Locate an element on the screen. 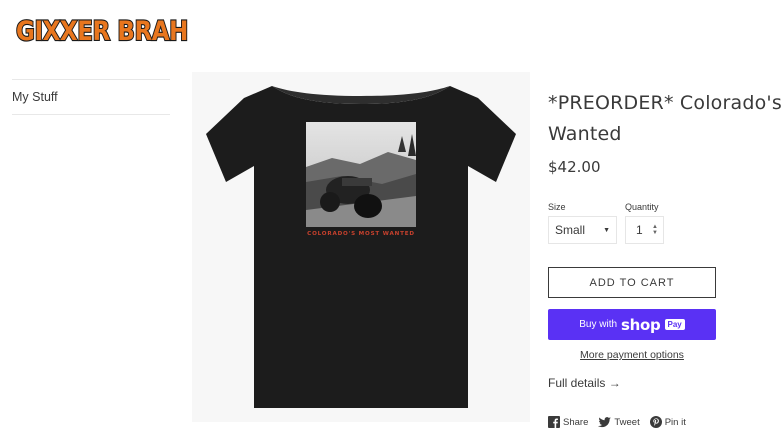 This screenshot has width=782, height=440. twitter-icon is located at coordinates (605, 421).